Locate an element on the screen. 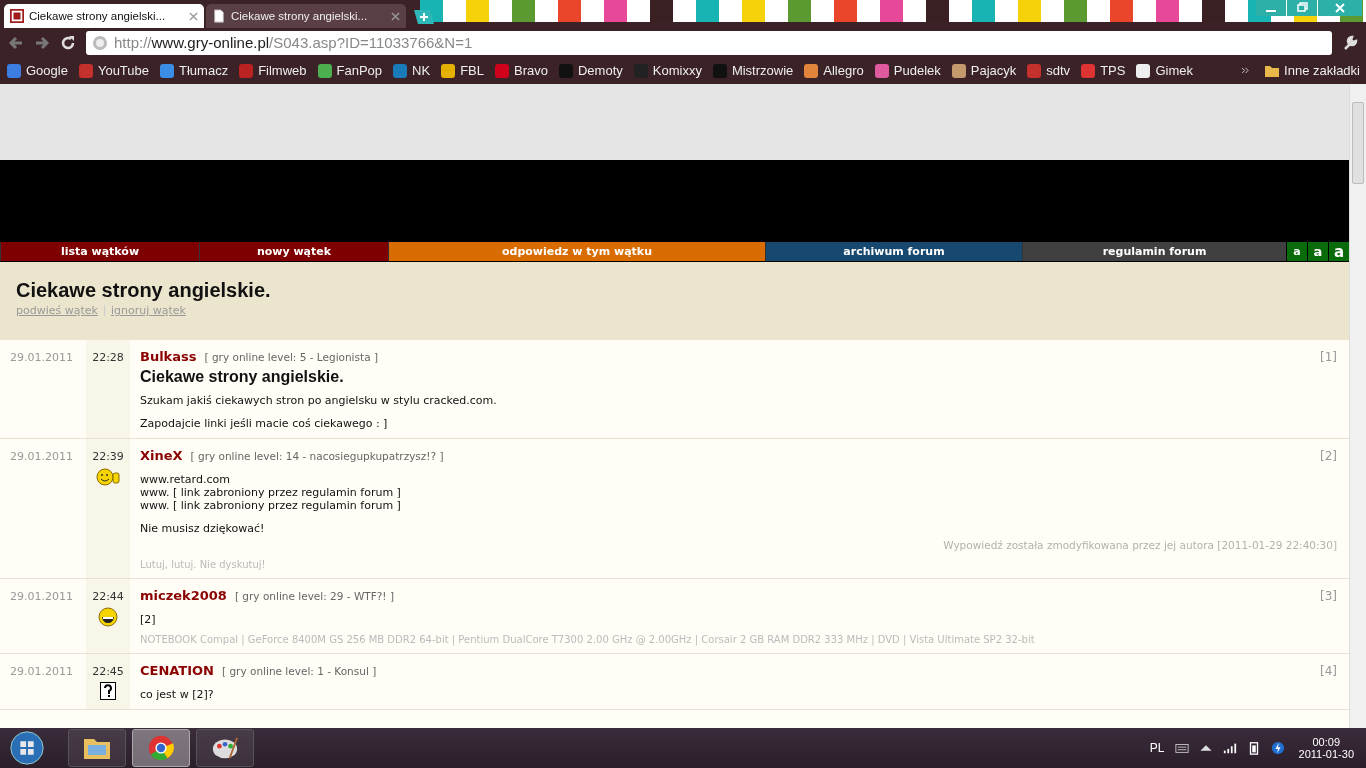  thread-title: Ciekawe strony angielskie. is located at coordinates (144, 290).